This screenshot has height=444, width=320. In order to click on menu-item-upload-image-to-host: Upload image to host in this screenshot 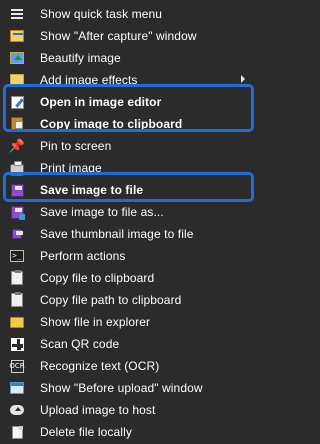, I will do `click(128, 410)`.